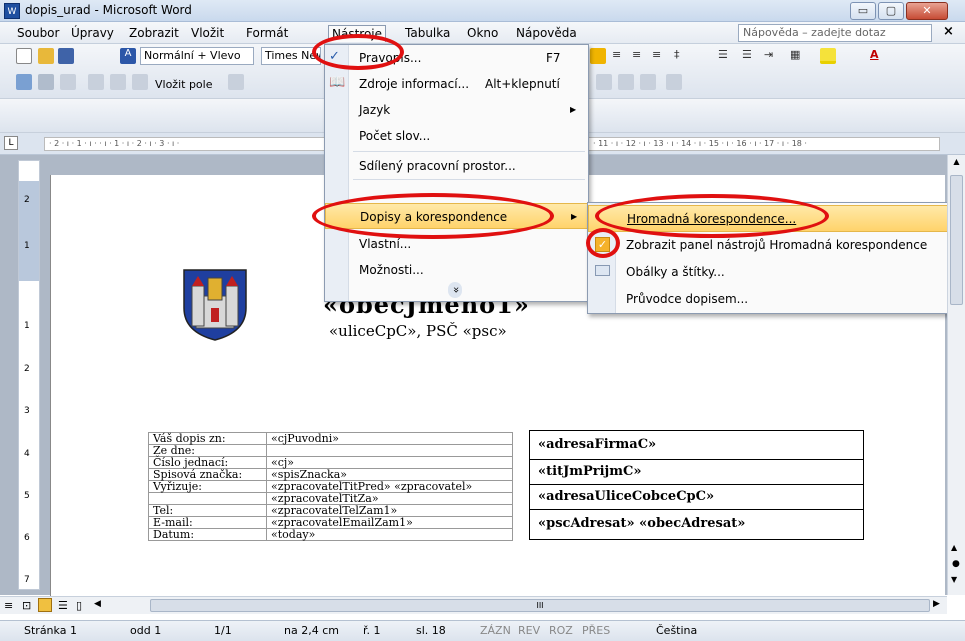 The image size is (965, 641). Describe the element at coordinates (46, 56) in the screenshot. I see `open-folder-icon` at that location.